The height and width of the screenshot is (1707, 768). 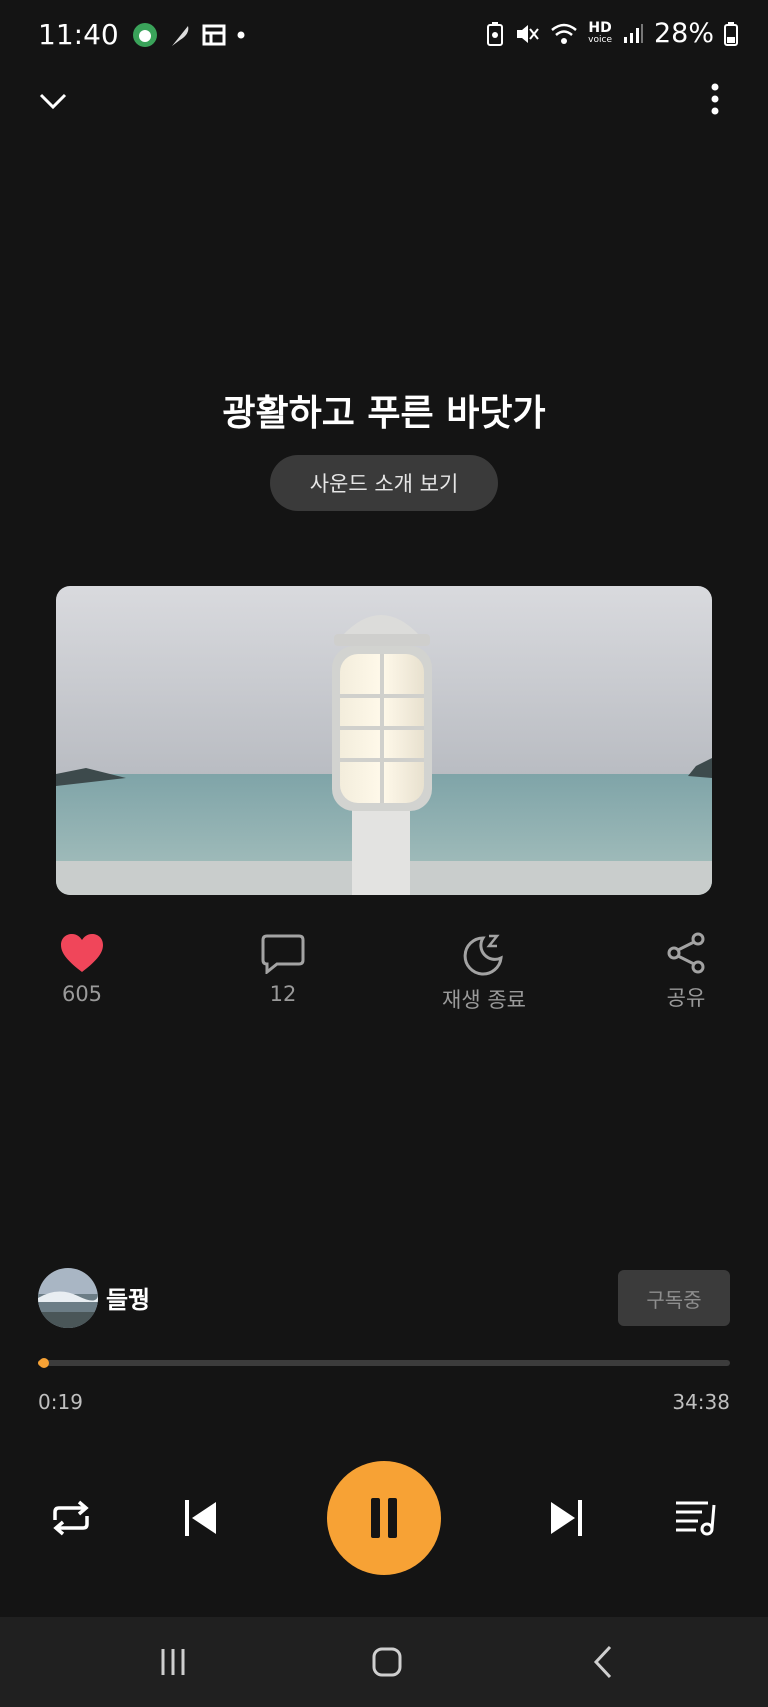 What do you see at coordinates (384, 1363) in the screenshot?
I see `progress-track` at bounding box center [384, 1363].